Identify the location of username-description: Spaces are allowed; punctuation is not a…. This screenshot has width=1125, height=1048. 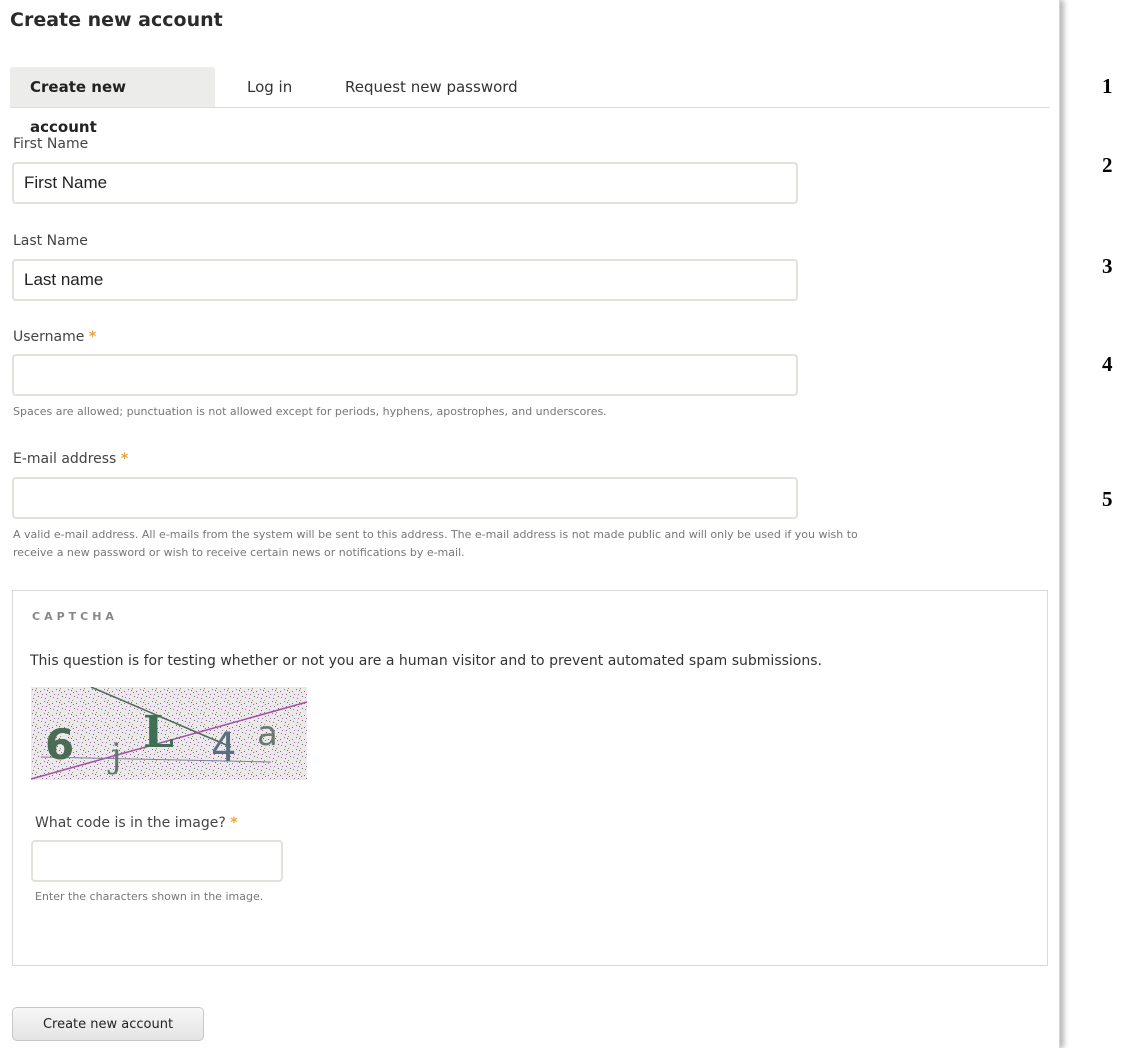
(310, 411).